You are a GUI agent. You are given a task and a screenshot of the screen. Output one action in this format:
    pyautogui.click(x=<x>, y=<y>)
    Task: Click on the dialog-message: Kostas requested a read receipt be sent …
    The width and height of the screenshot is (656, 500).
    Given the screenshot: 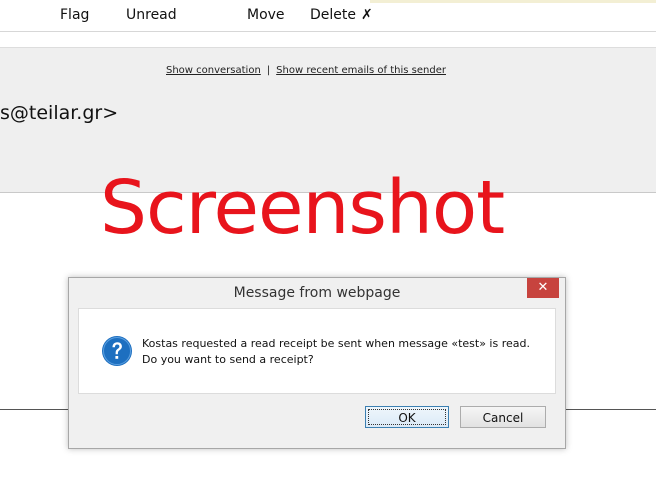 What is the action you would take?
    pyautogui.click(x=336, y=351)
    